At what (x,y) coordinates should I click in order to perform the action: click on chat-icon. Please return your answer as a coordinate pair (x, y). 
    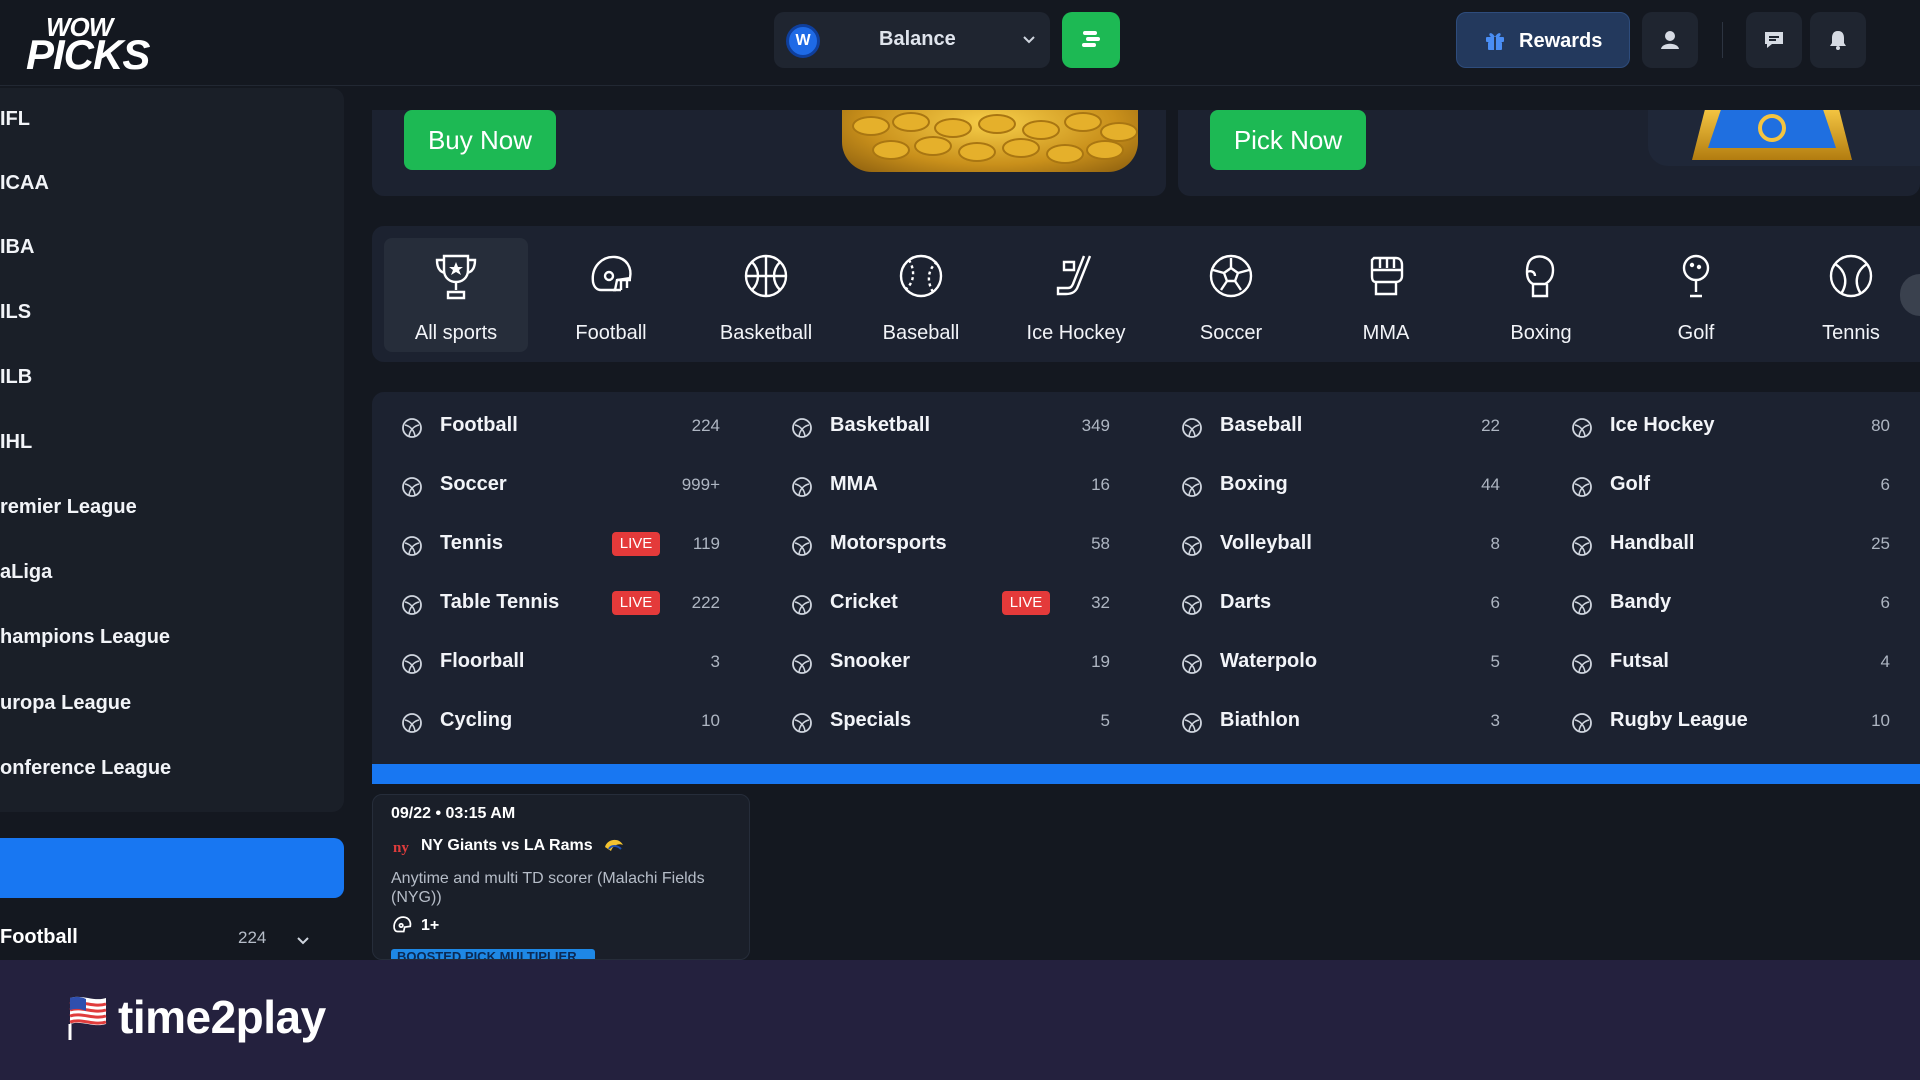
    Looking at the image, I should click on (1774, 40).